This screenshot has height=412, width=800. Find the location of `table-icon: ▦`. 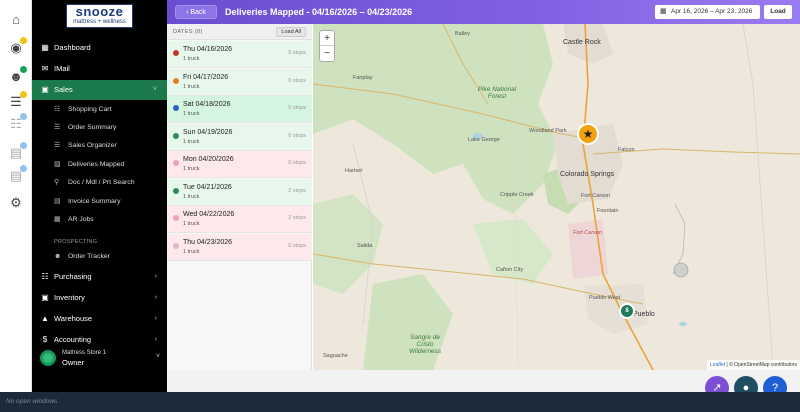

table-icon: ▦ is located at coordinates (57, 219).